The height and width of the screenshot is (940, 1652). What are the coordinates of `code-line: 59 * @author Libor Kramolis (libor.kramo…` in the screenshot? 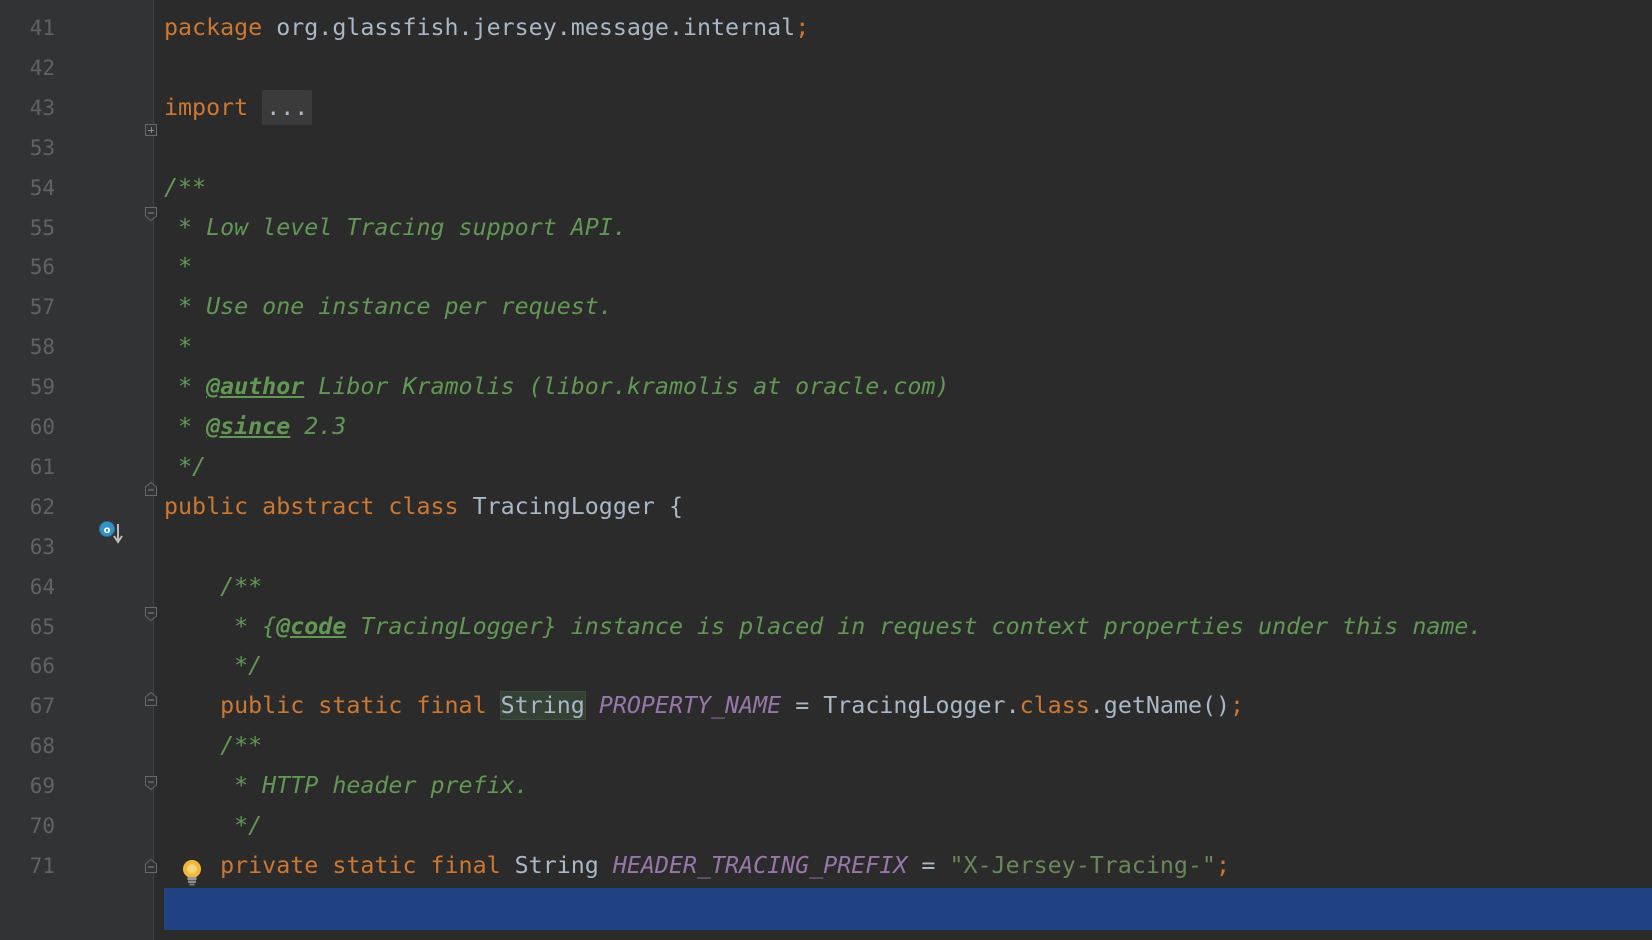 It's located at (826, 387).